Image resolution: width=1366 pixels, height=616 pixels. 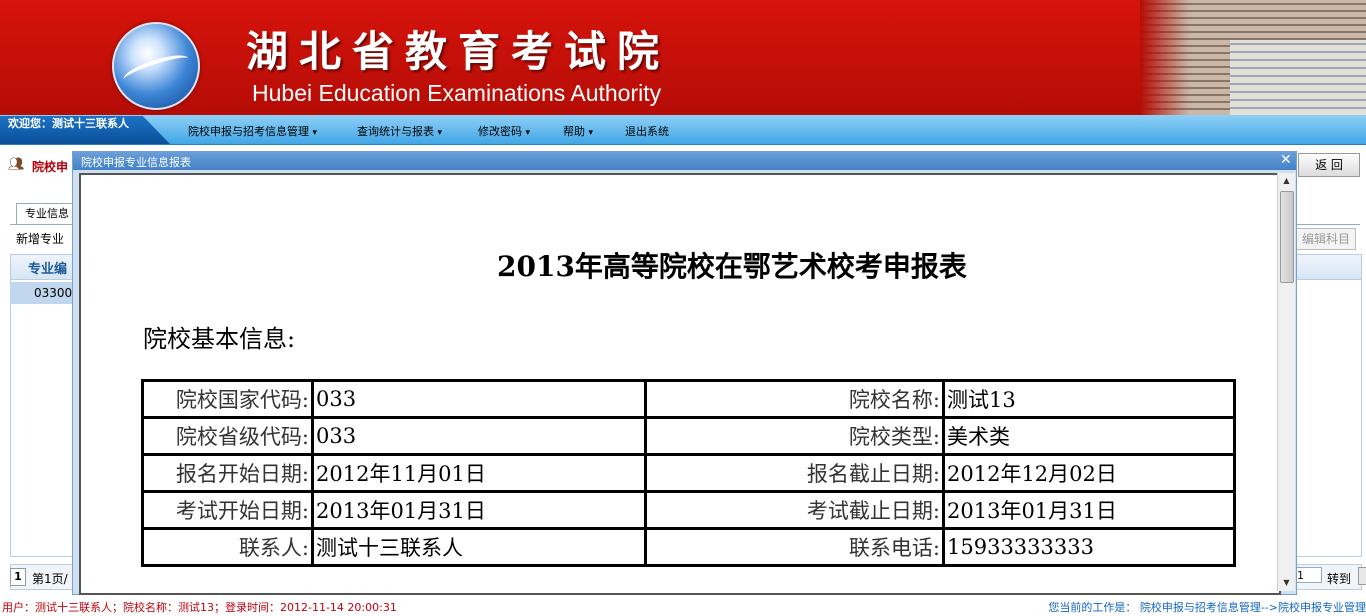 I want to click on table-row: 报名开始日期: 2012年11月01日 报名截止日期: 2012年12月02日, so click(x=688, y=473).